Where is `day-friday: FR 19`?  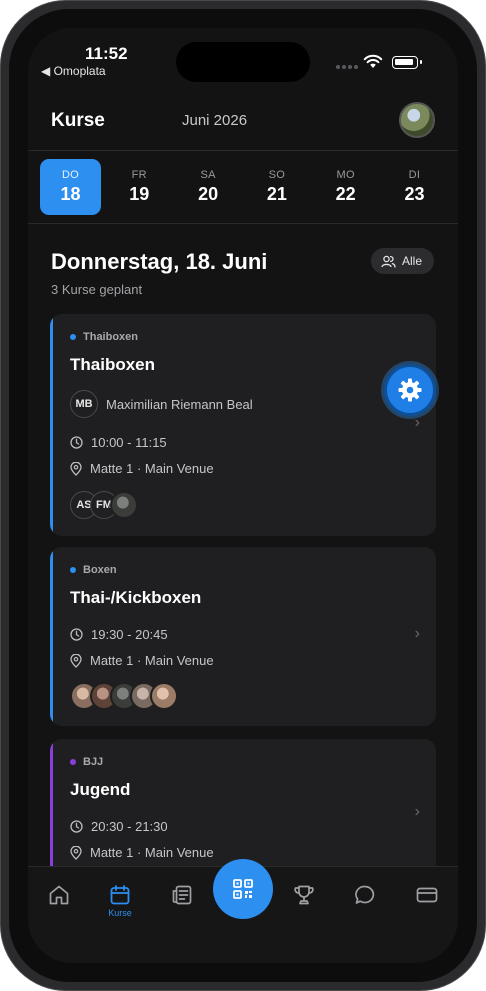 day-friday: FR 19 is located at coordinates (139, 187).